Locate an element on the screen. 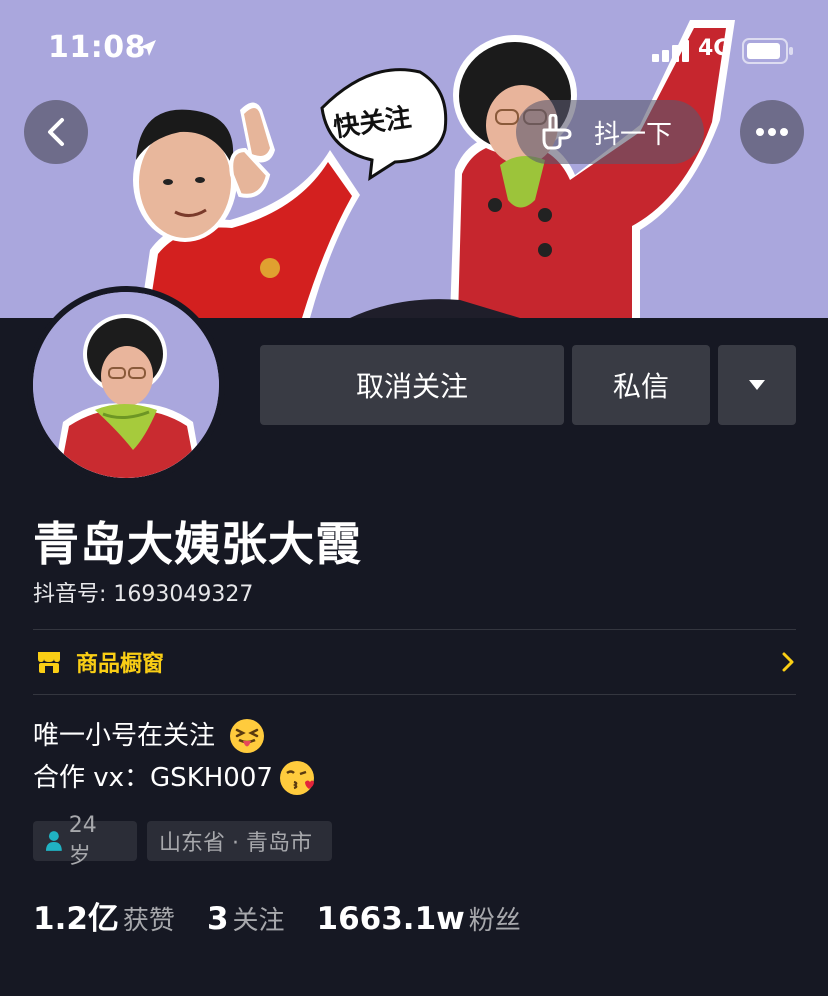  recommend-dropdown-button is located at coordinates (757, 385).